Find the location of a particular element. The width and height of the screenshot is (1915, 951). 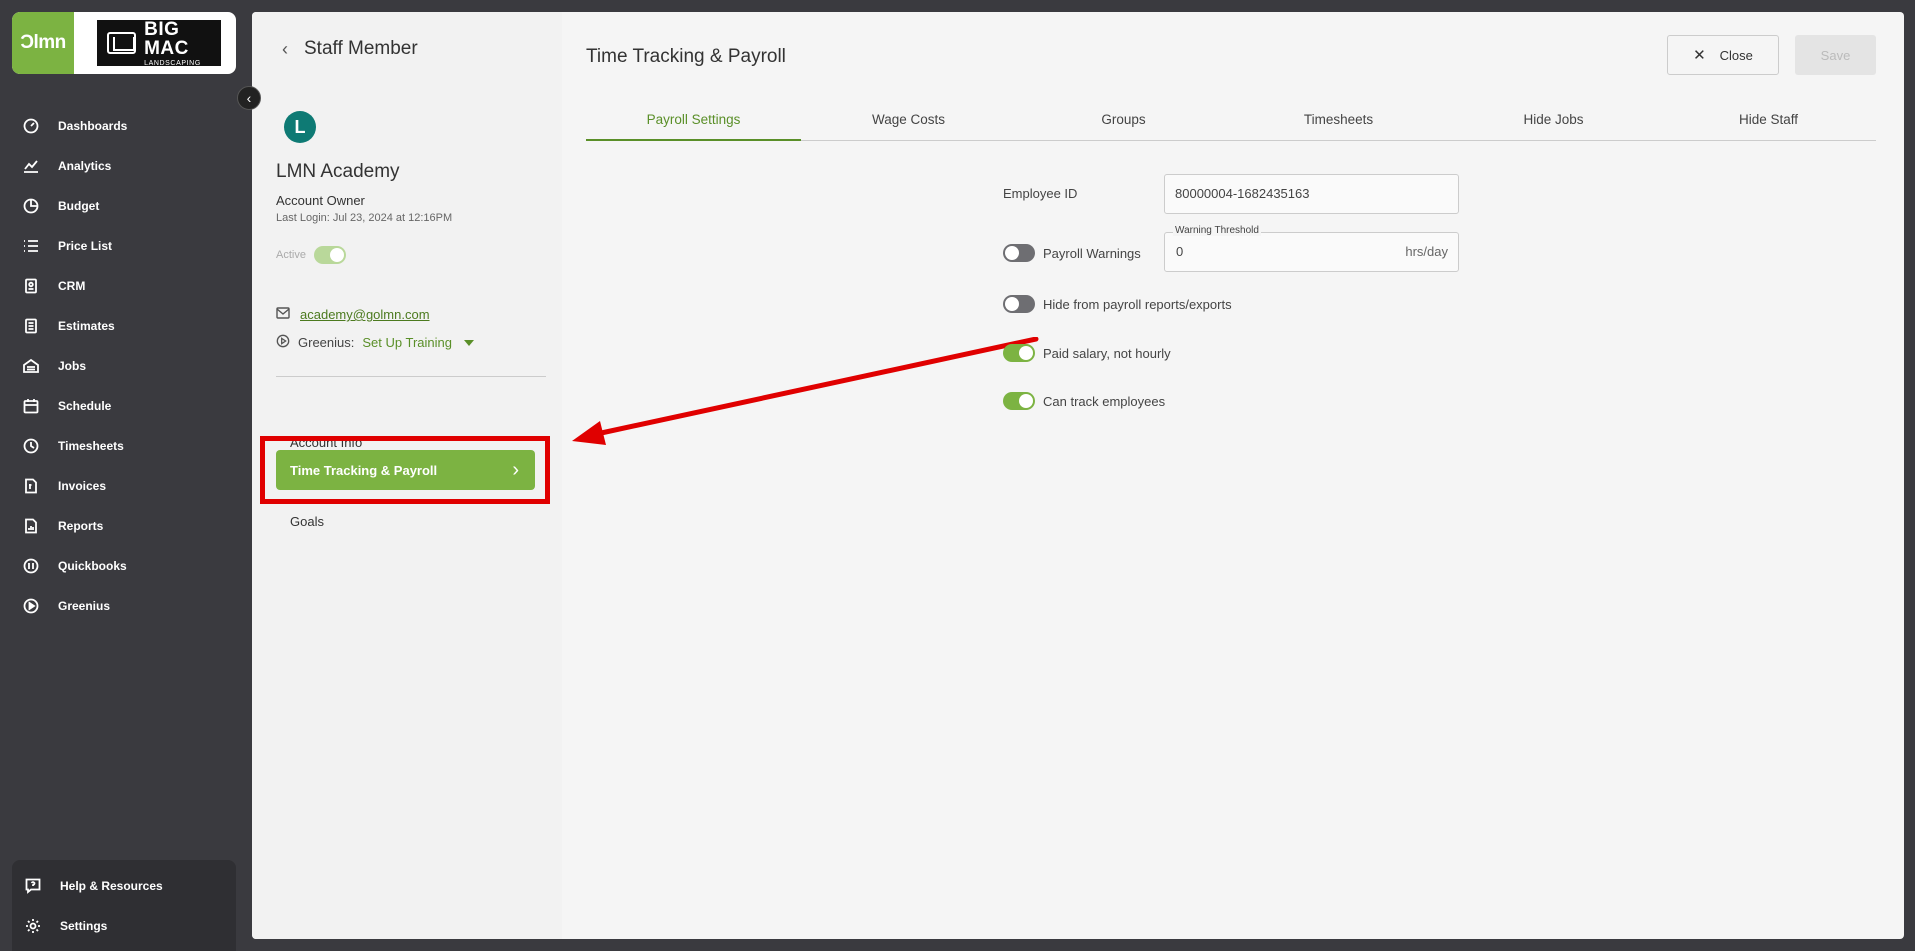

hide-from-payroll-label: Hide from payroll reports/exports is located at coordinates (1137, 304).